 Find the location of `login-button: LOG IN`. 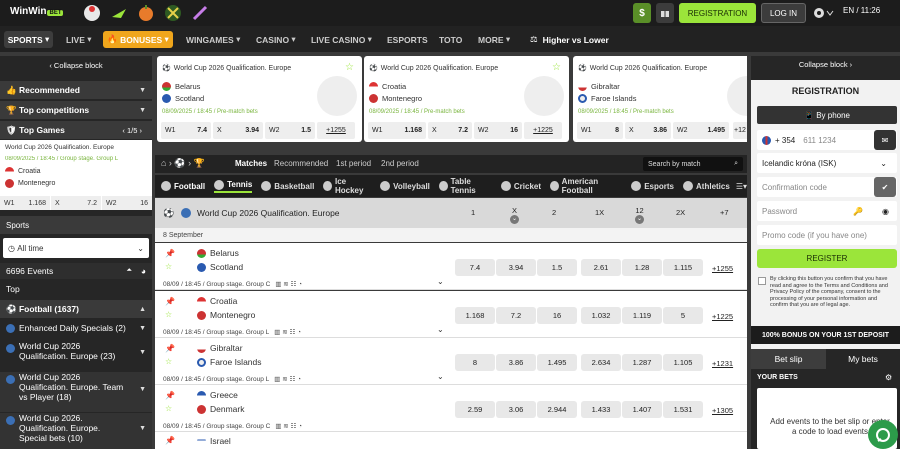

login-button: LOG IN is located at coordinates (783, 13).